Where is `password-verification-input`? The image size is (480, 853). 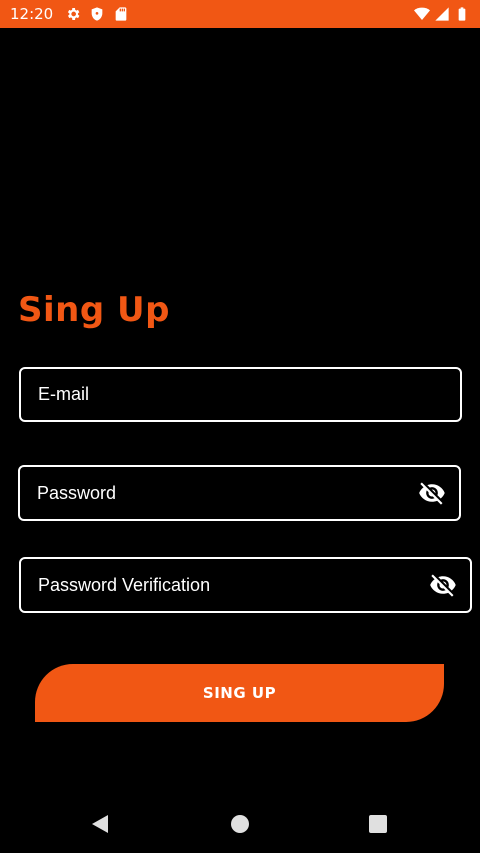
password-verification-input is located at coordinates (224, 585).